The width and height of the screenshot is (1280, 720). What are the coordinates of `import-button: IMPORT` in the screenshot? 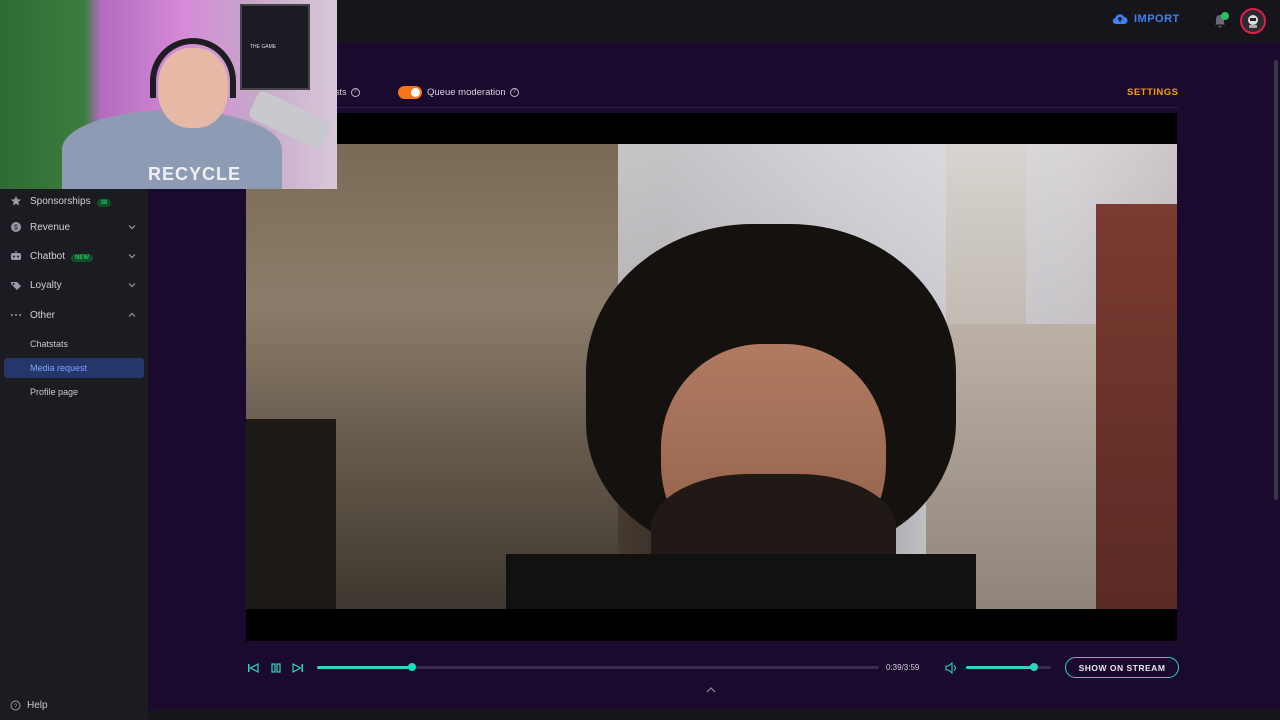 It's located at (1146, 19).